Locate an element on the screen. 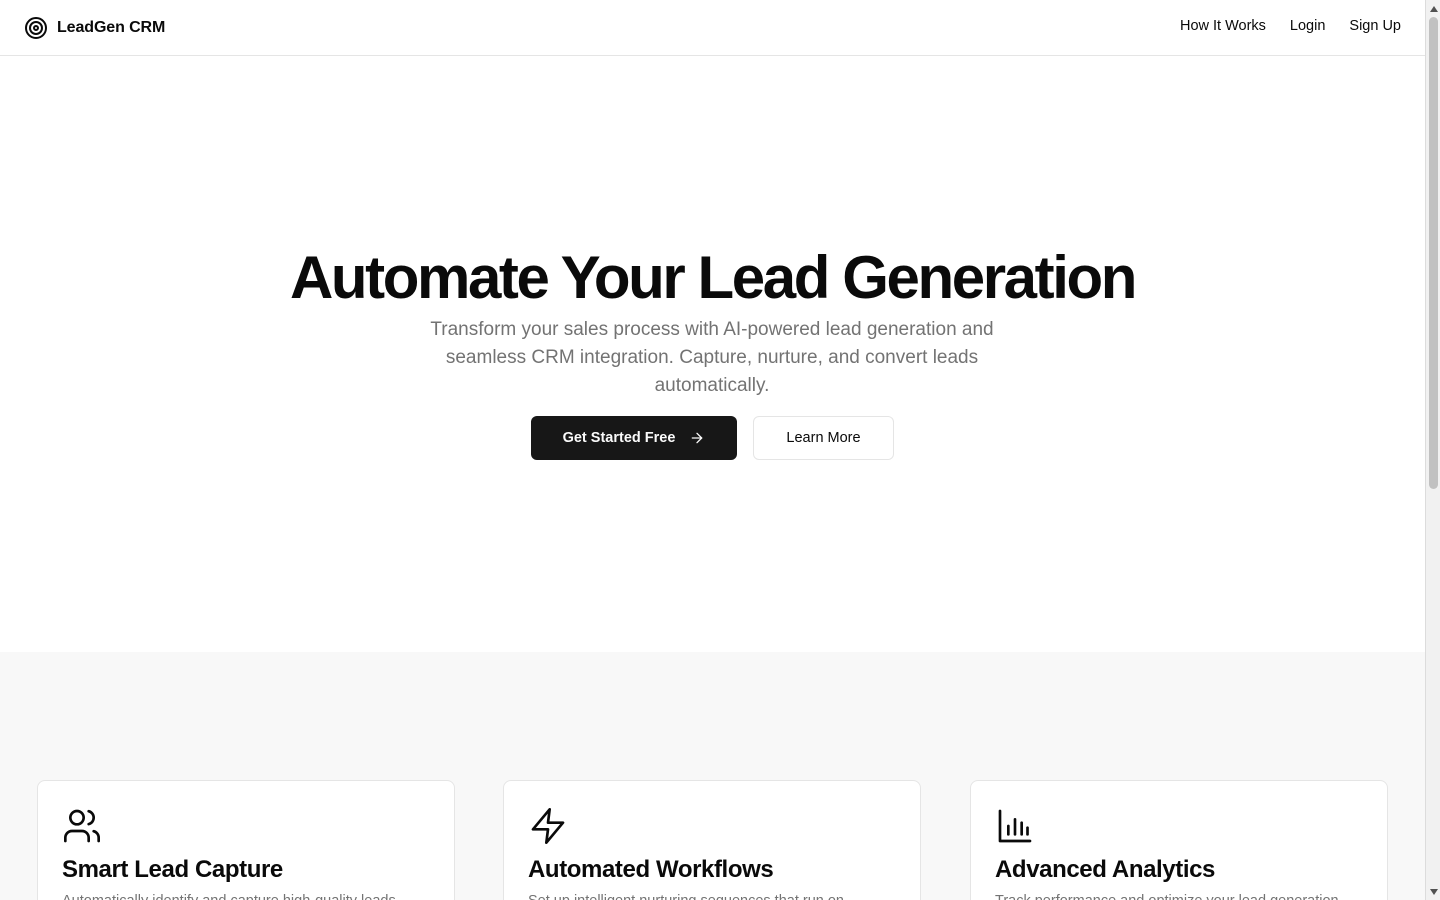 The width and height of the screenshot is (1440, 900). target-icon is located at coordinates (36, 28).